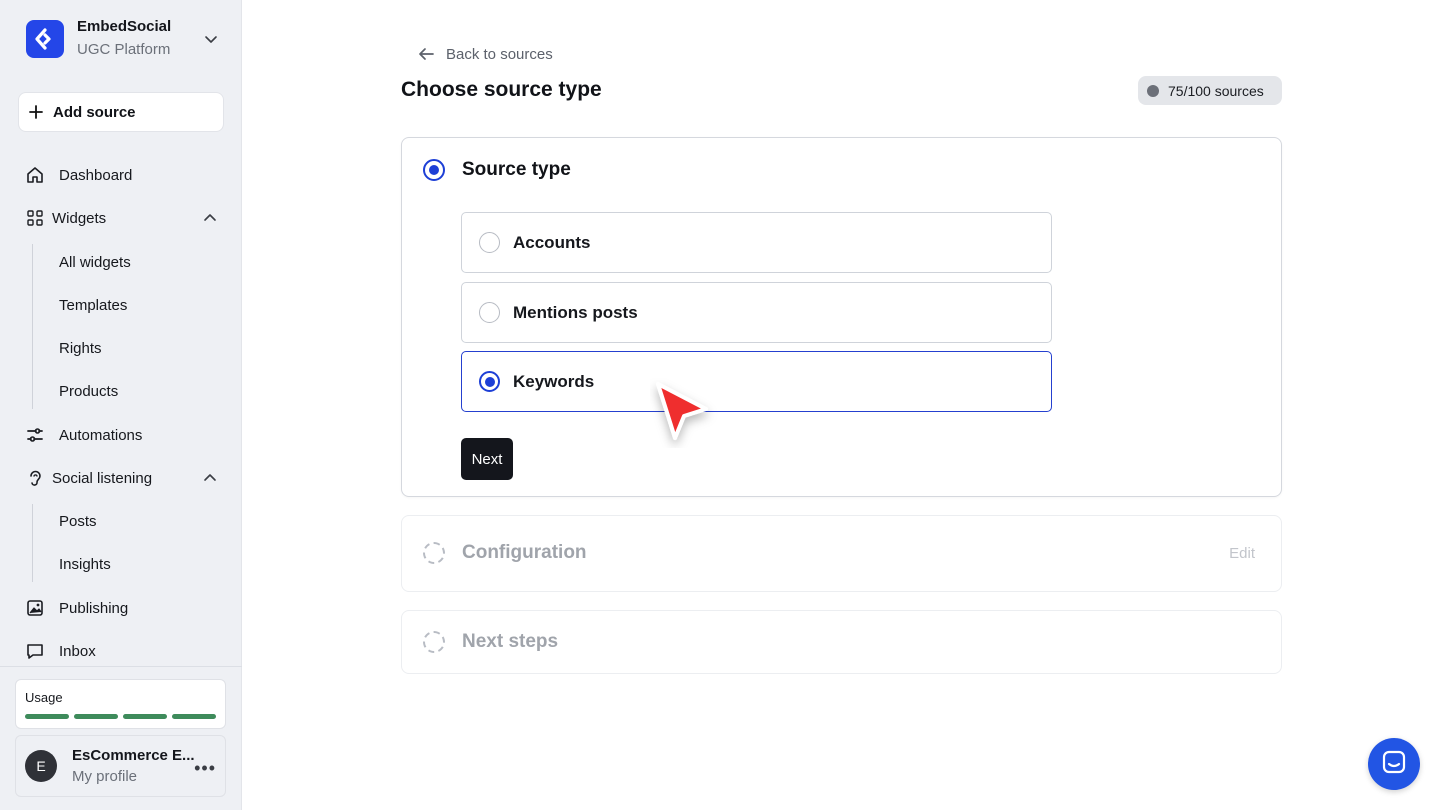  I want to click on more-icon: •••, so click(205, 768).